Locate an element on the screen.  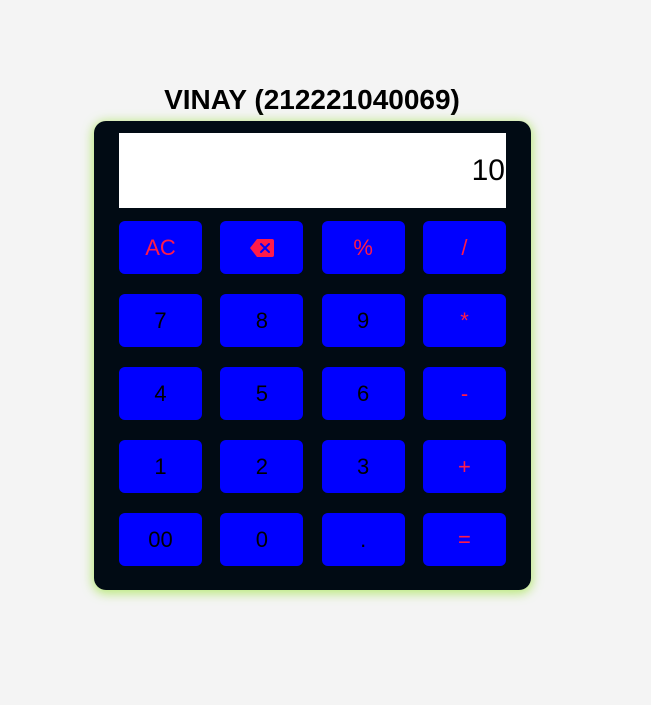
subtract-button: - is located at coordinates (464, 393).